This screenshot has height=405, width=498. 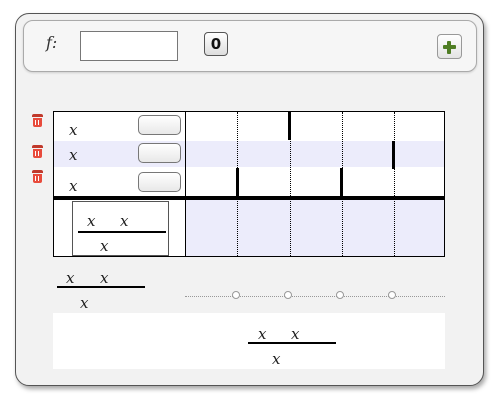 I want to click on result-fraction-bar, so click(x=292, y=343).